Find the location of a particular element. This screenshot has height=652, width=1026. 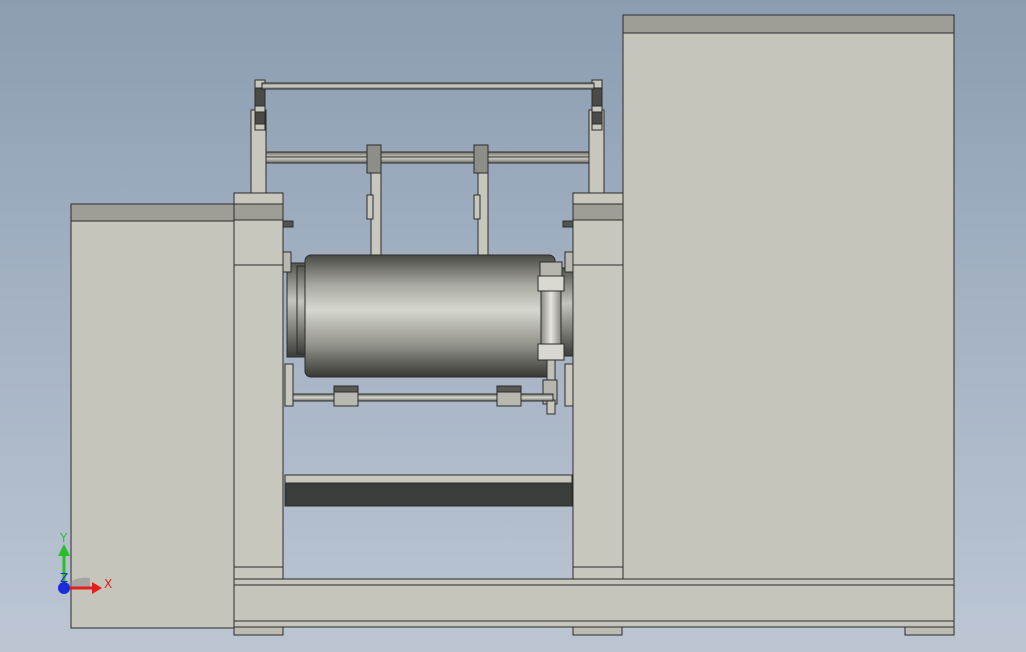

tray is located at coordinates (428, 490).